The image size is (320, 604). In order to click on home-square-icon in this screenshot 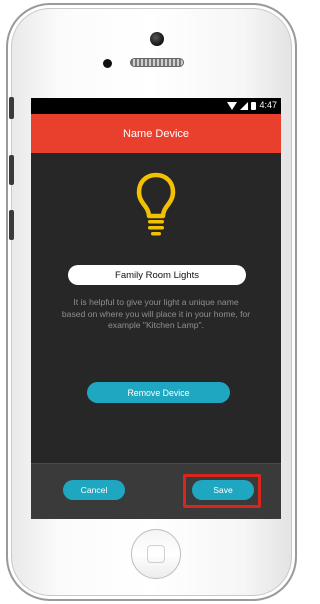, I will do `click(156, 554)`.